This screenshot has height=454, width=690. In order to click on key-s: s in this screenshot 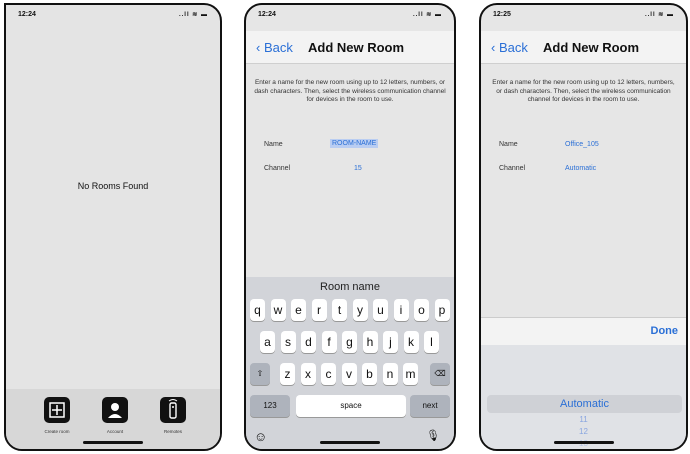, I will do `click(288, 342)`.